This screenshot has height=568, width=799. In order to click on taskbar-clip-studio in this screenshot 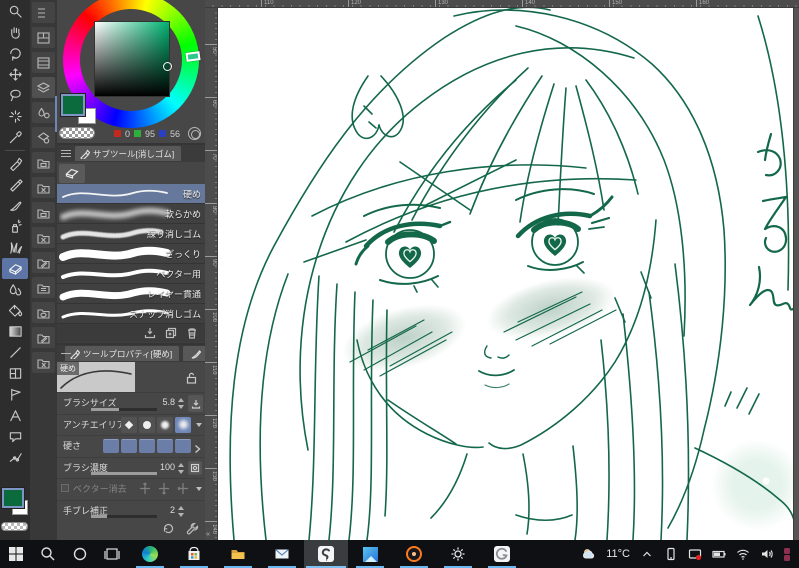, I will do `click(502, 554)`.